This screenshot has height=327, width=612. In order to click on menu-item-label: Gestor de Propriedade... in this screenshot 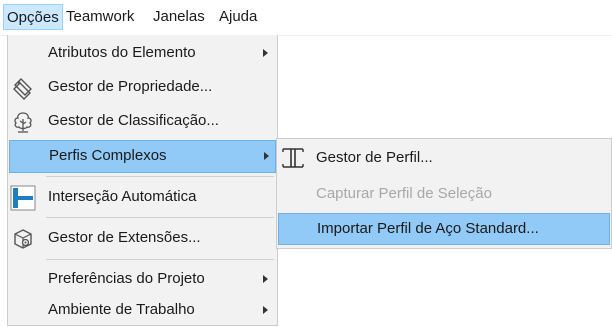, I will do `click(130, 86)`.